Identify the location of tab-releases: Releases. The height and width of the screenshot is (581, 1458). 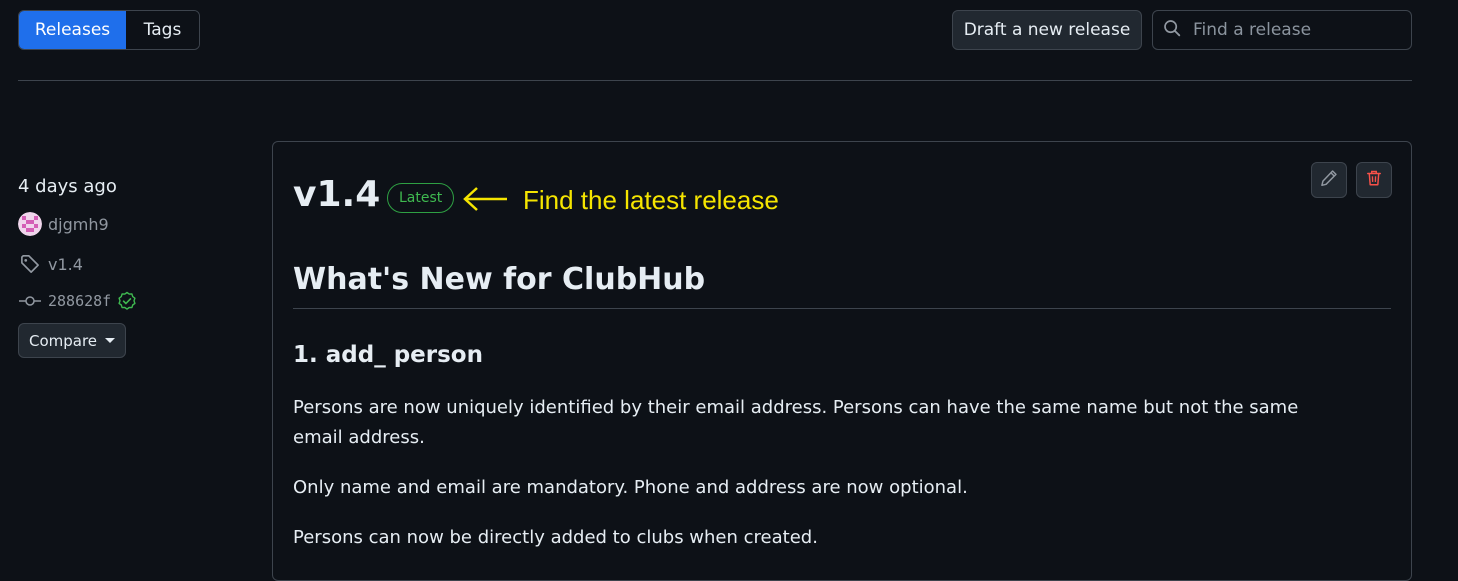
(72, 30).